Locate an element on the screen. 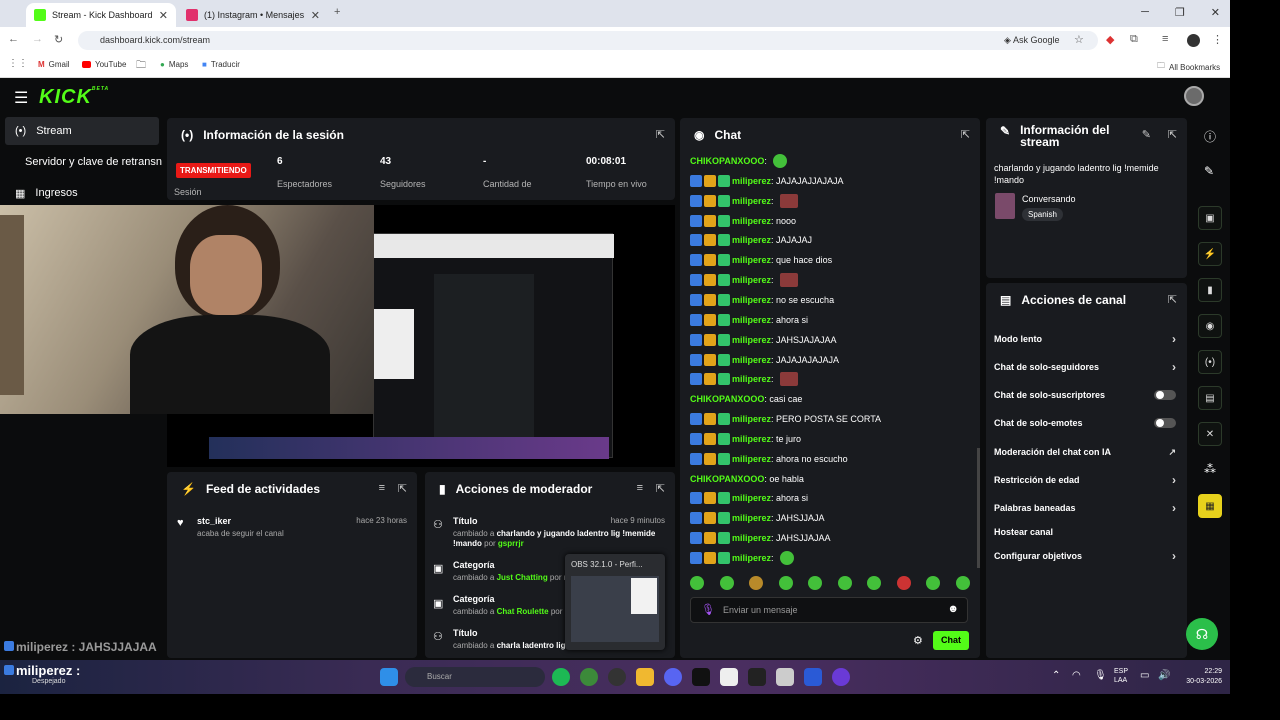 The image size is (1280, 720). rail-yellow-button: ▦ is located at coordinates (1210, 506).